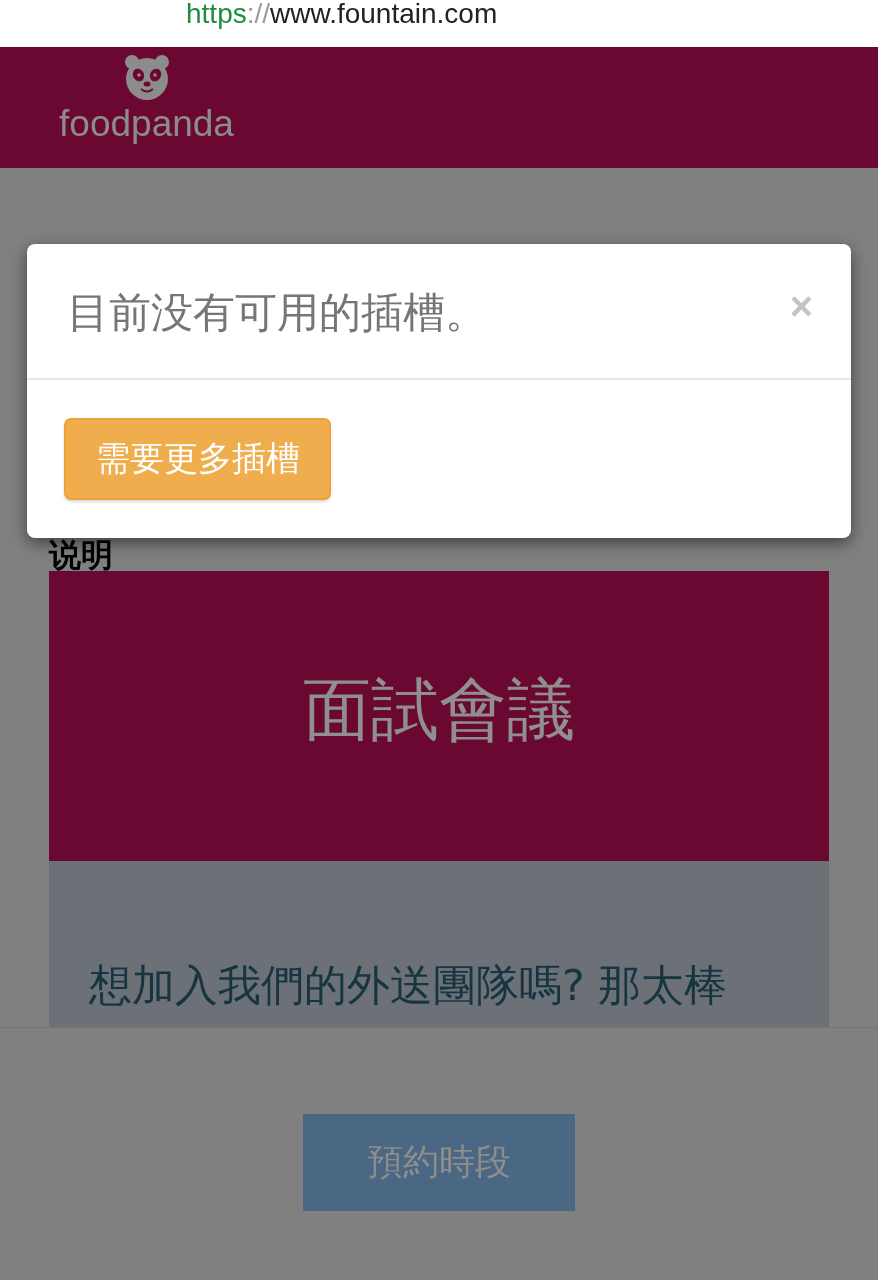 This screenshot has height=1280, width=878. Describe the element at coordinates (439, 710) in the screenshot. I see `hero-title: 面試會議` at that location.